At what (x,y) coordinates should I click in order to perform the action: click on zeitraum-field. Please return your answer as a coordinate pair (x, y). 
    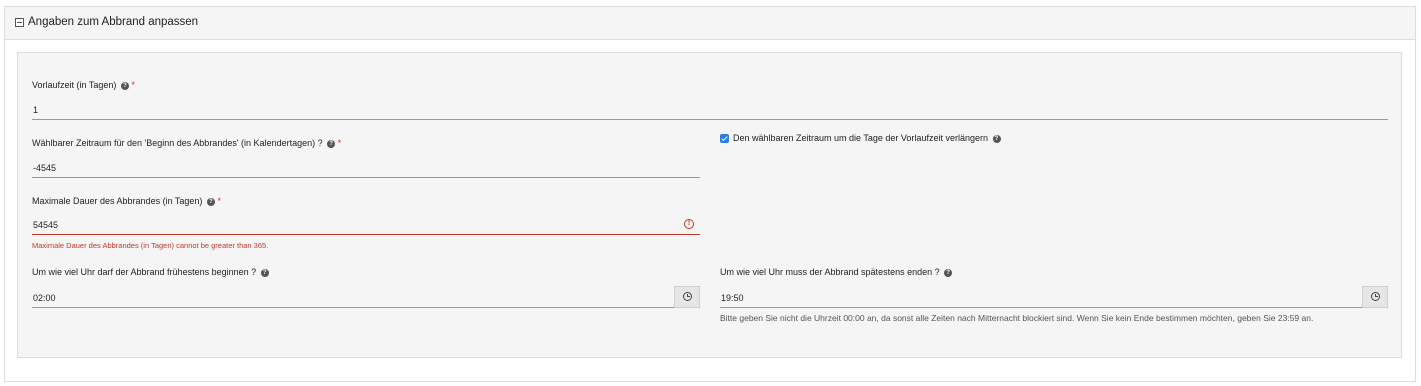
    Looking at the image, I should click on (366, 168).